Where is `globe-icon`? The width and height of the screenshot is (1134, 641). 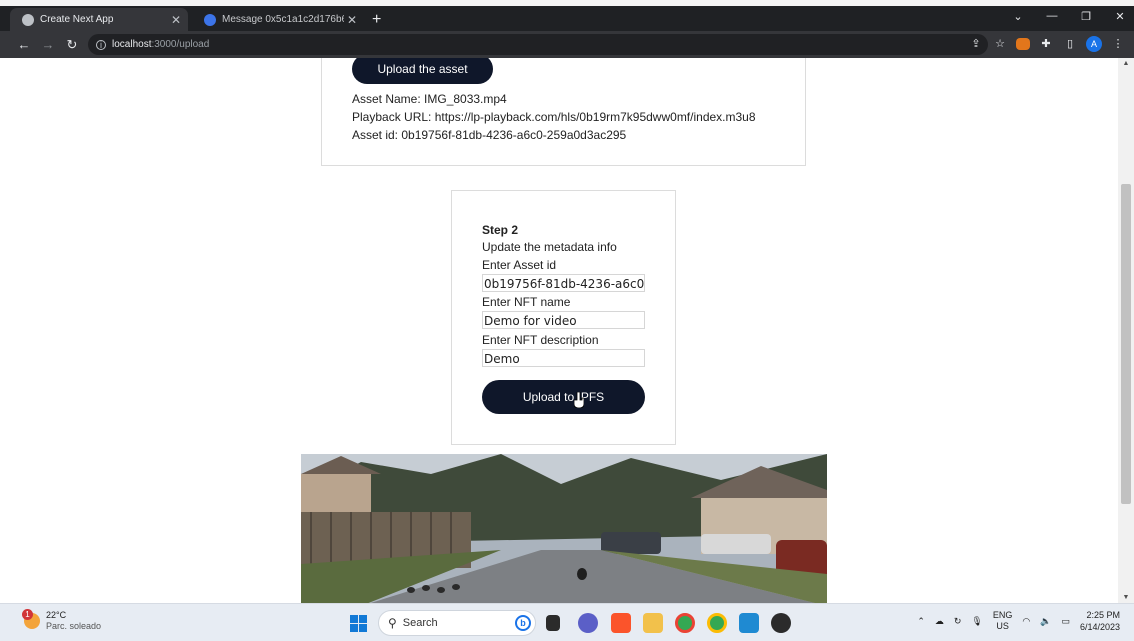 globe-icon is located at coordinates (28, 19).